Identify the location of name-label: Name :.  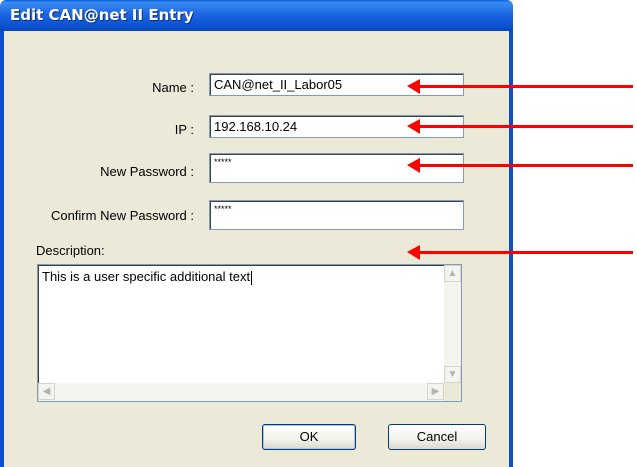
(173, 87).